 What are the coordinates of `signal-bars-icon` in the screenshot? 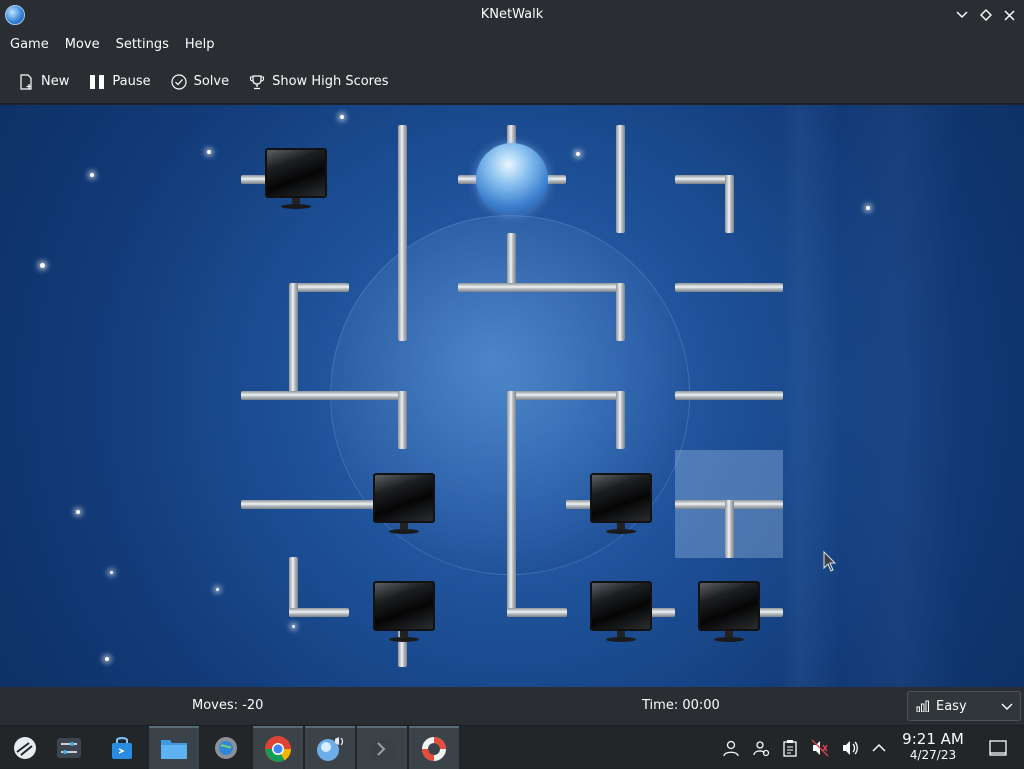 It's located at (922, 706).